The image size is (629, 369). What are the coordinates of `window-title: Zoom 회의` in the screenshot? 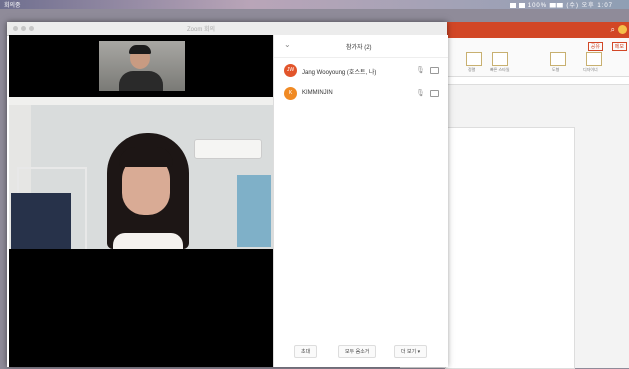 It's located at (201, 30).